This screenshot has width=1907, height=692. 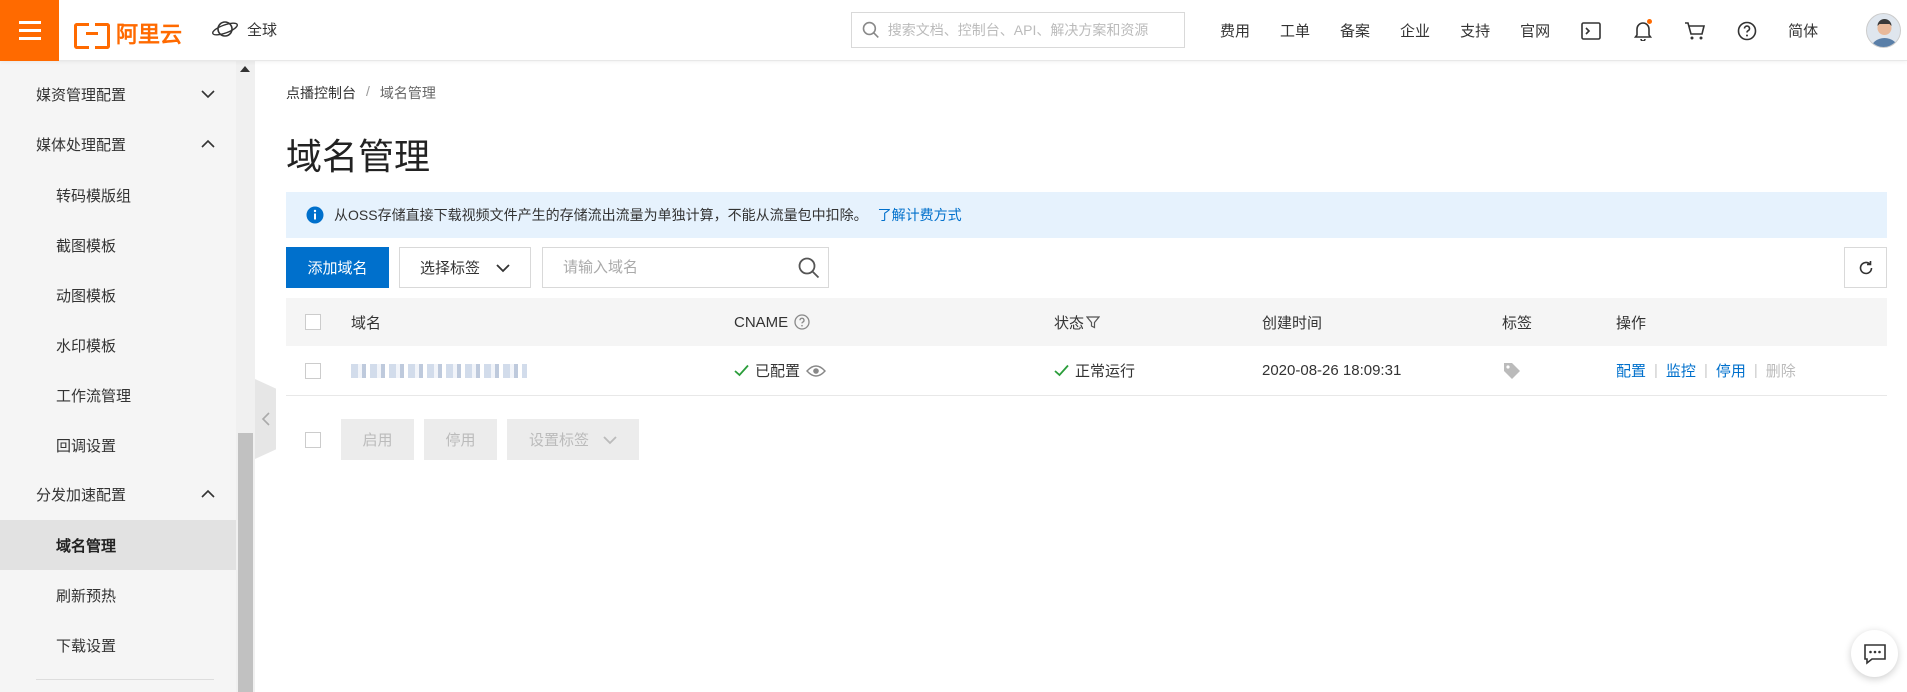 What do you see at coordinates (337, 267) in the screenshot?
I see `add-domain-button: 添加域名` at bounding box center [337, 267].